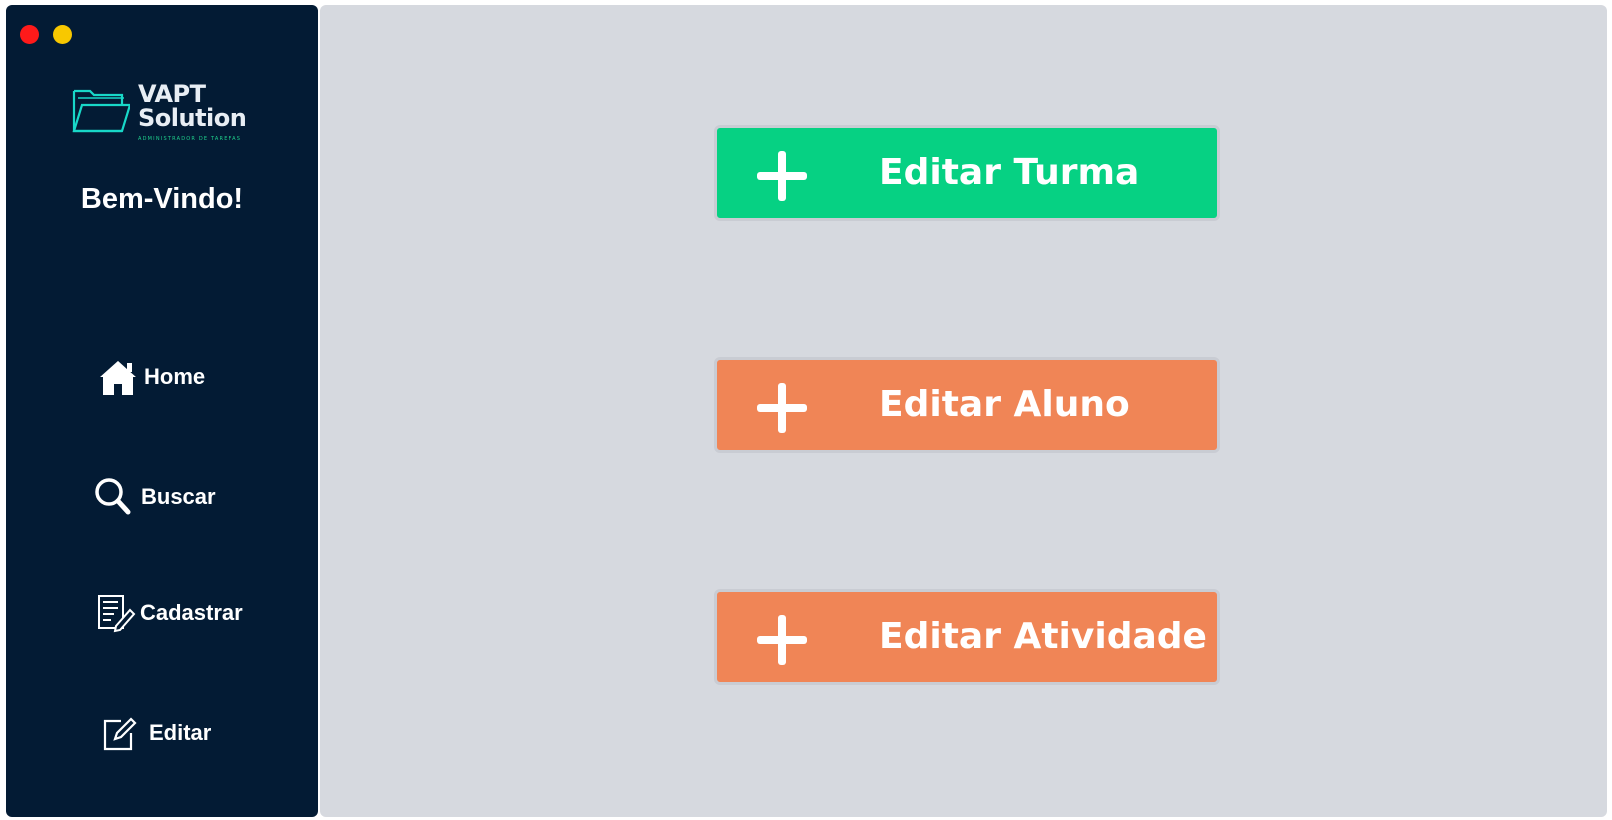 Image resolution: width=1612 pixels, height=820 pixels. I want to click on sidebar-item-label: Editar, so click(180, 732).